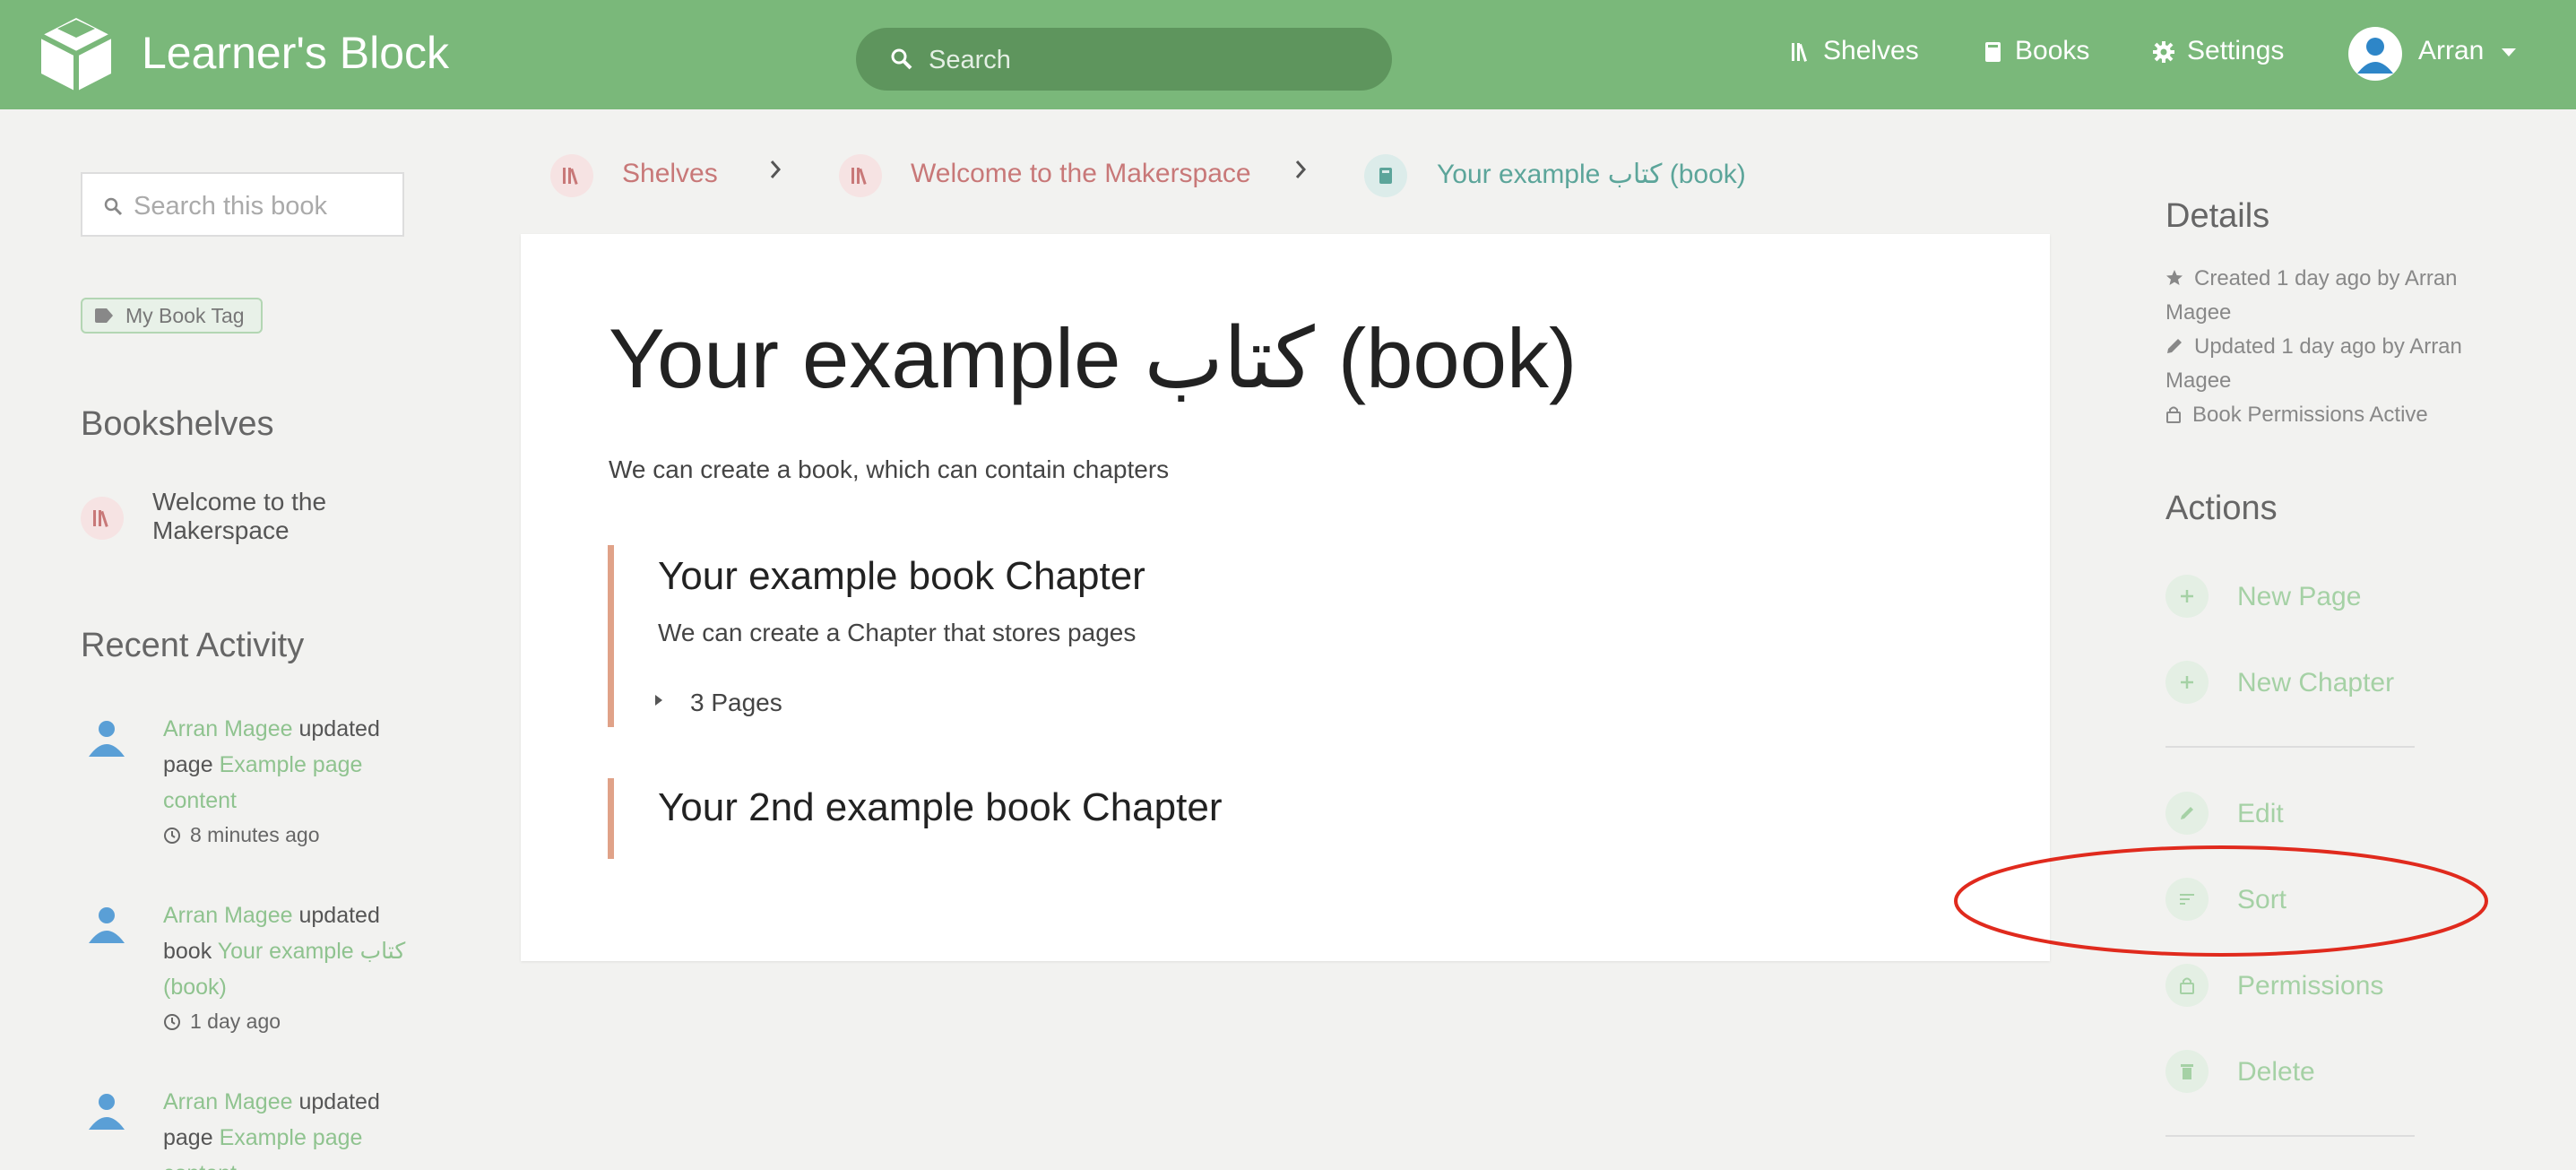 This screenshot has height=1170, width=2576. I want to click on breadcrumb-shelf: Welcome to the Makerspace, so click(1081, 174).